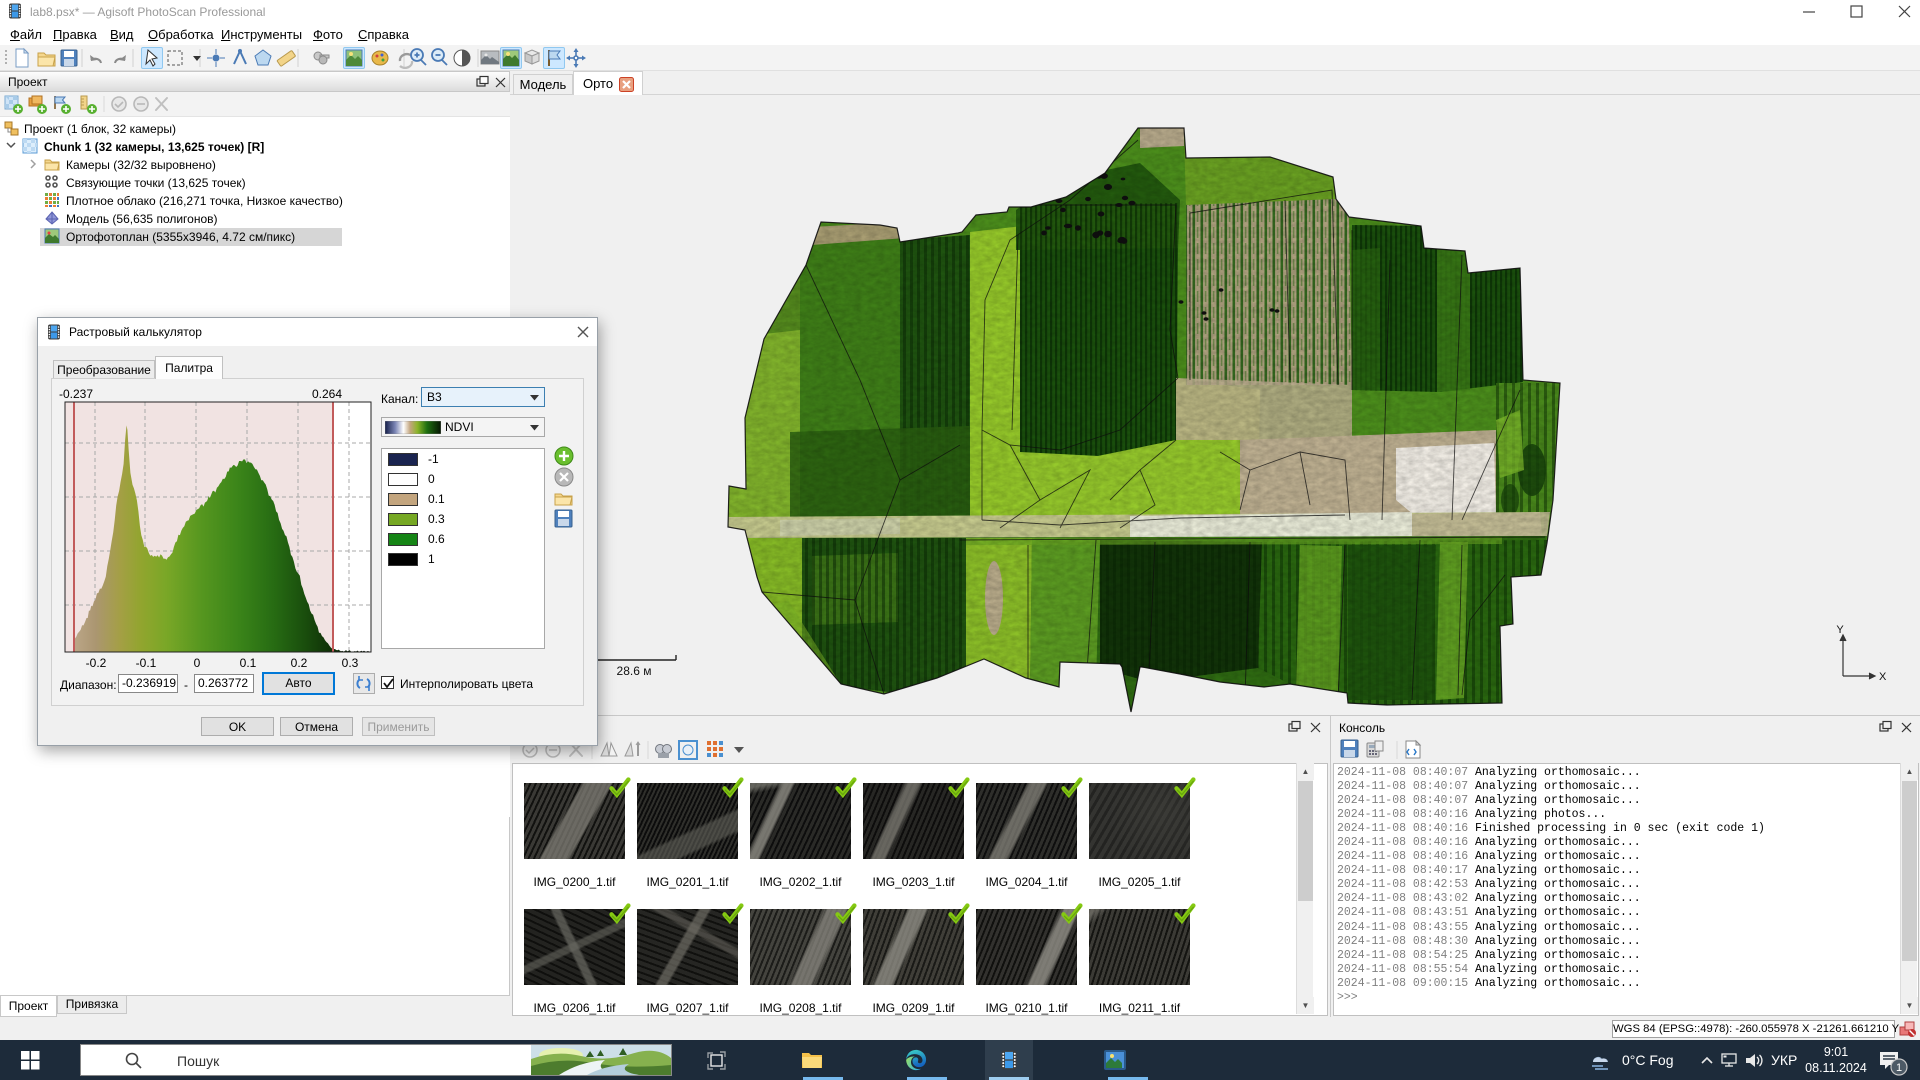  I want to click on svg-text: 0, so click(197, 663).